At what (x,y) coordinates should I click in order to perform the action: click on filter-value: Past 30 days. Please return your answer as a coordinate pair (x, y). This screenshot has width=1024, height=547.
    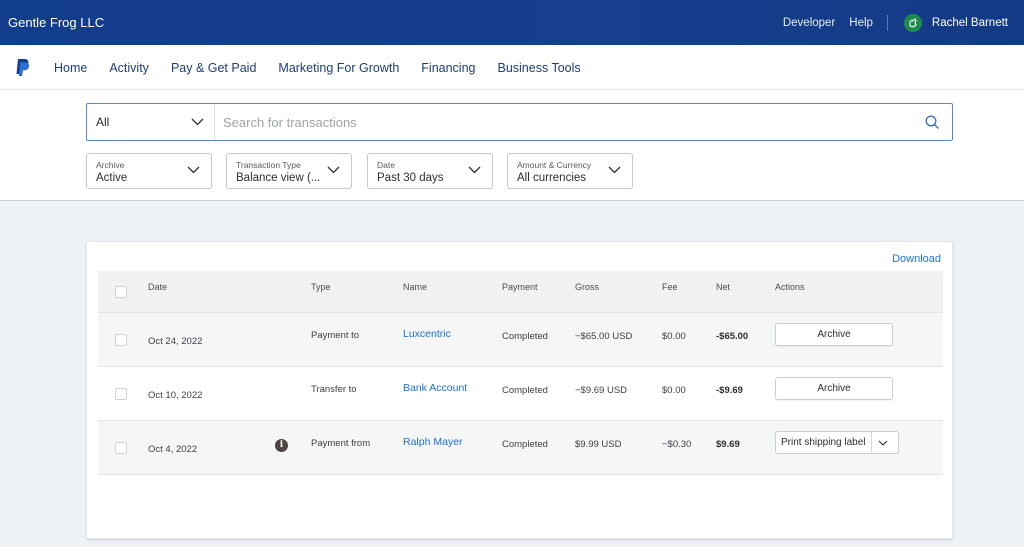
    Looking at the image, I should click on (410, 178).